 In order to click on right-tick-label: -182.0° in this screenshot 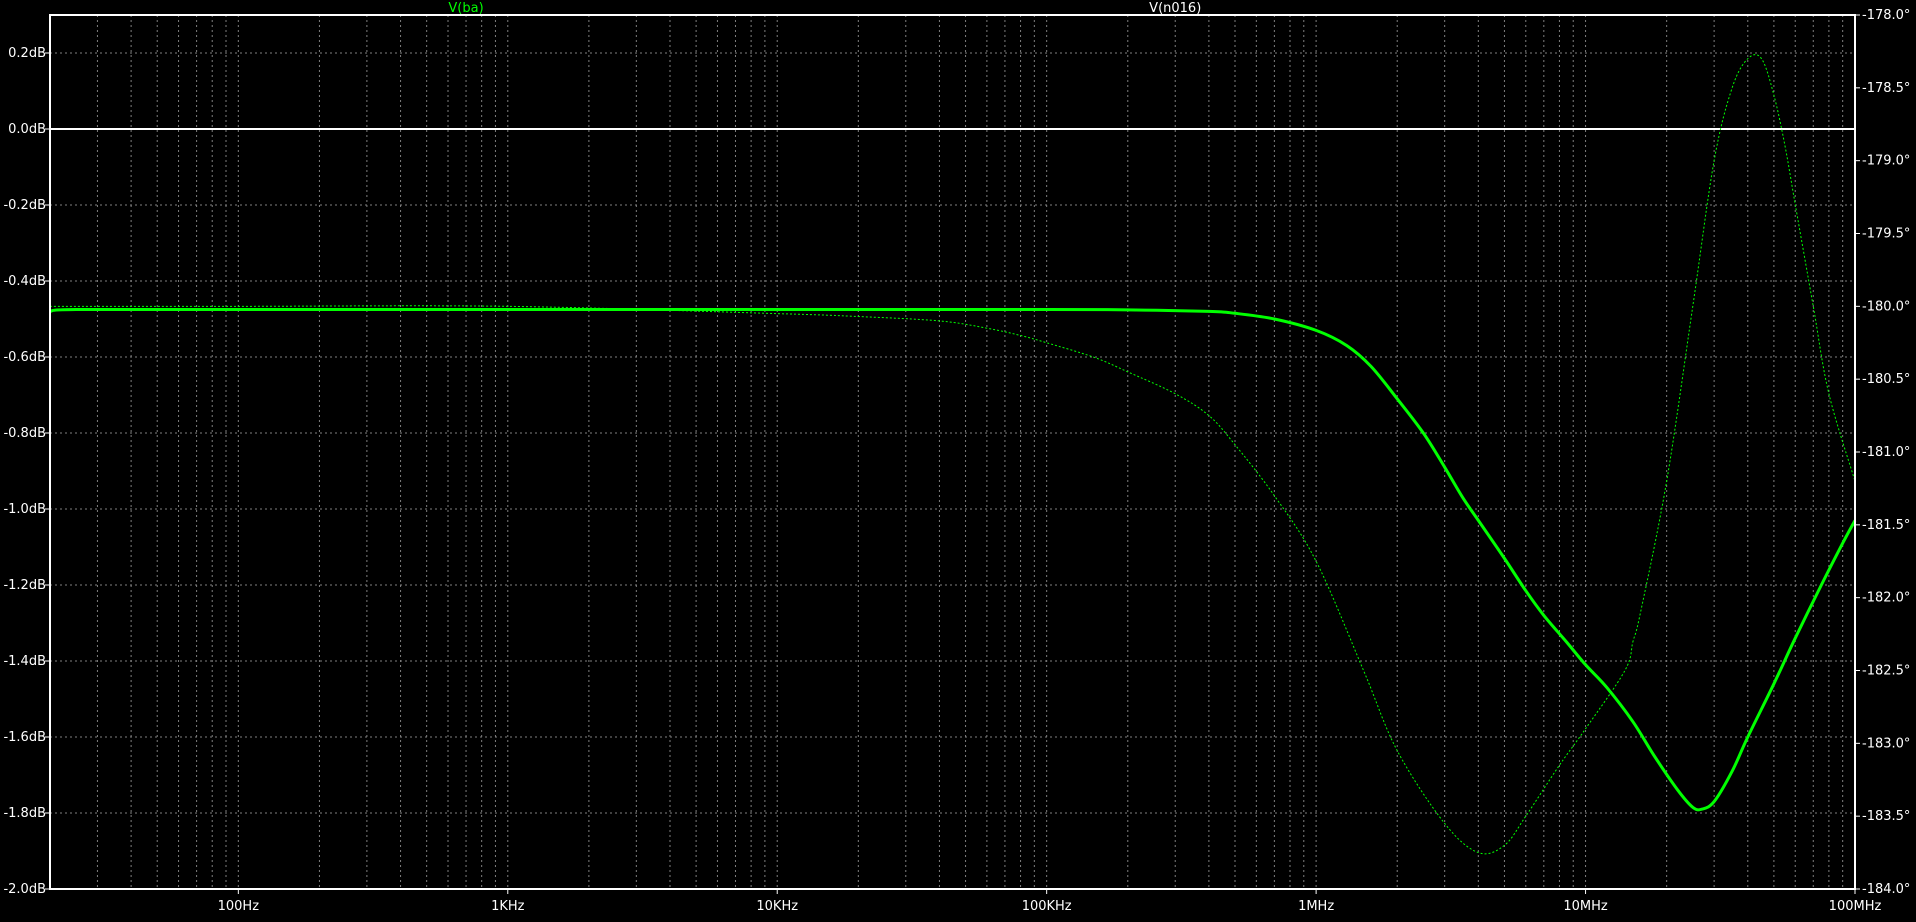, I will do `click(1886, 598)`.